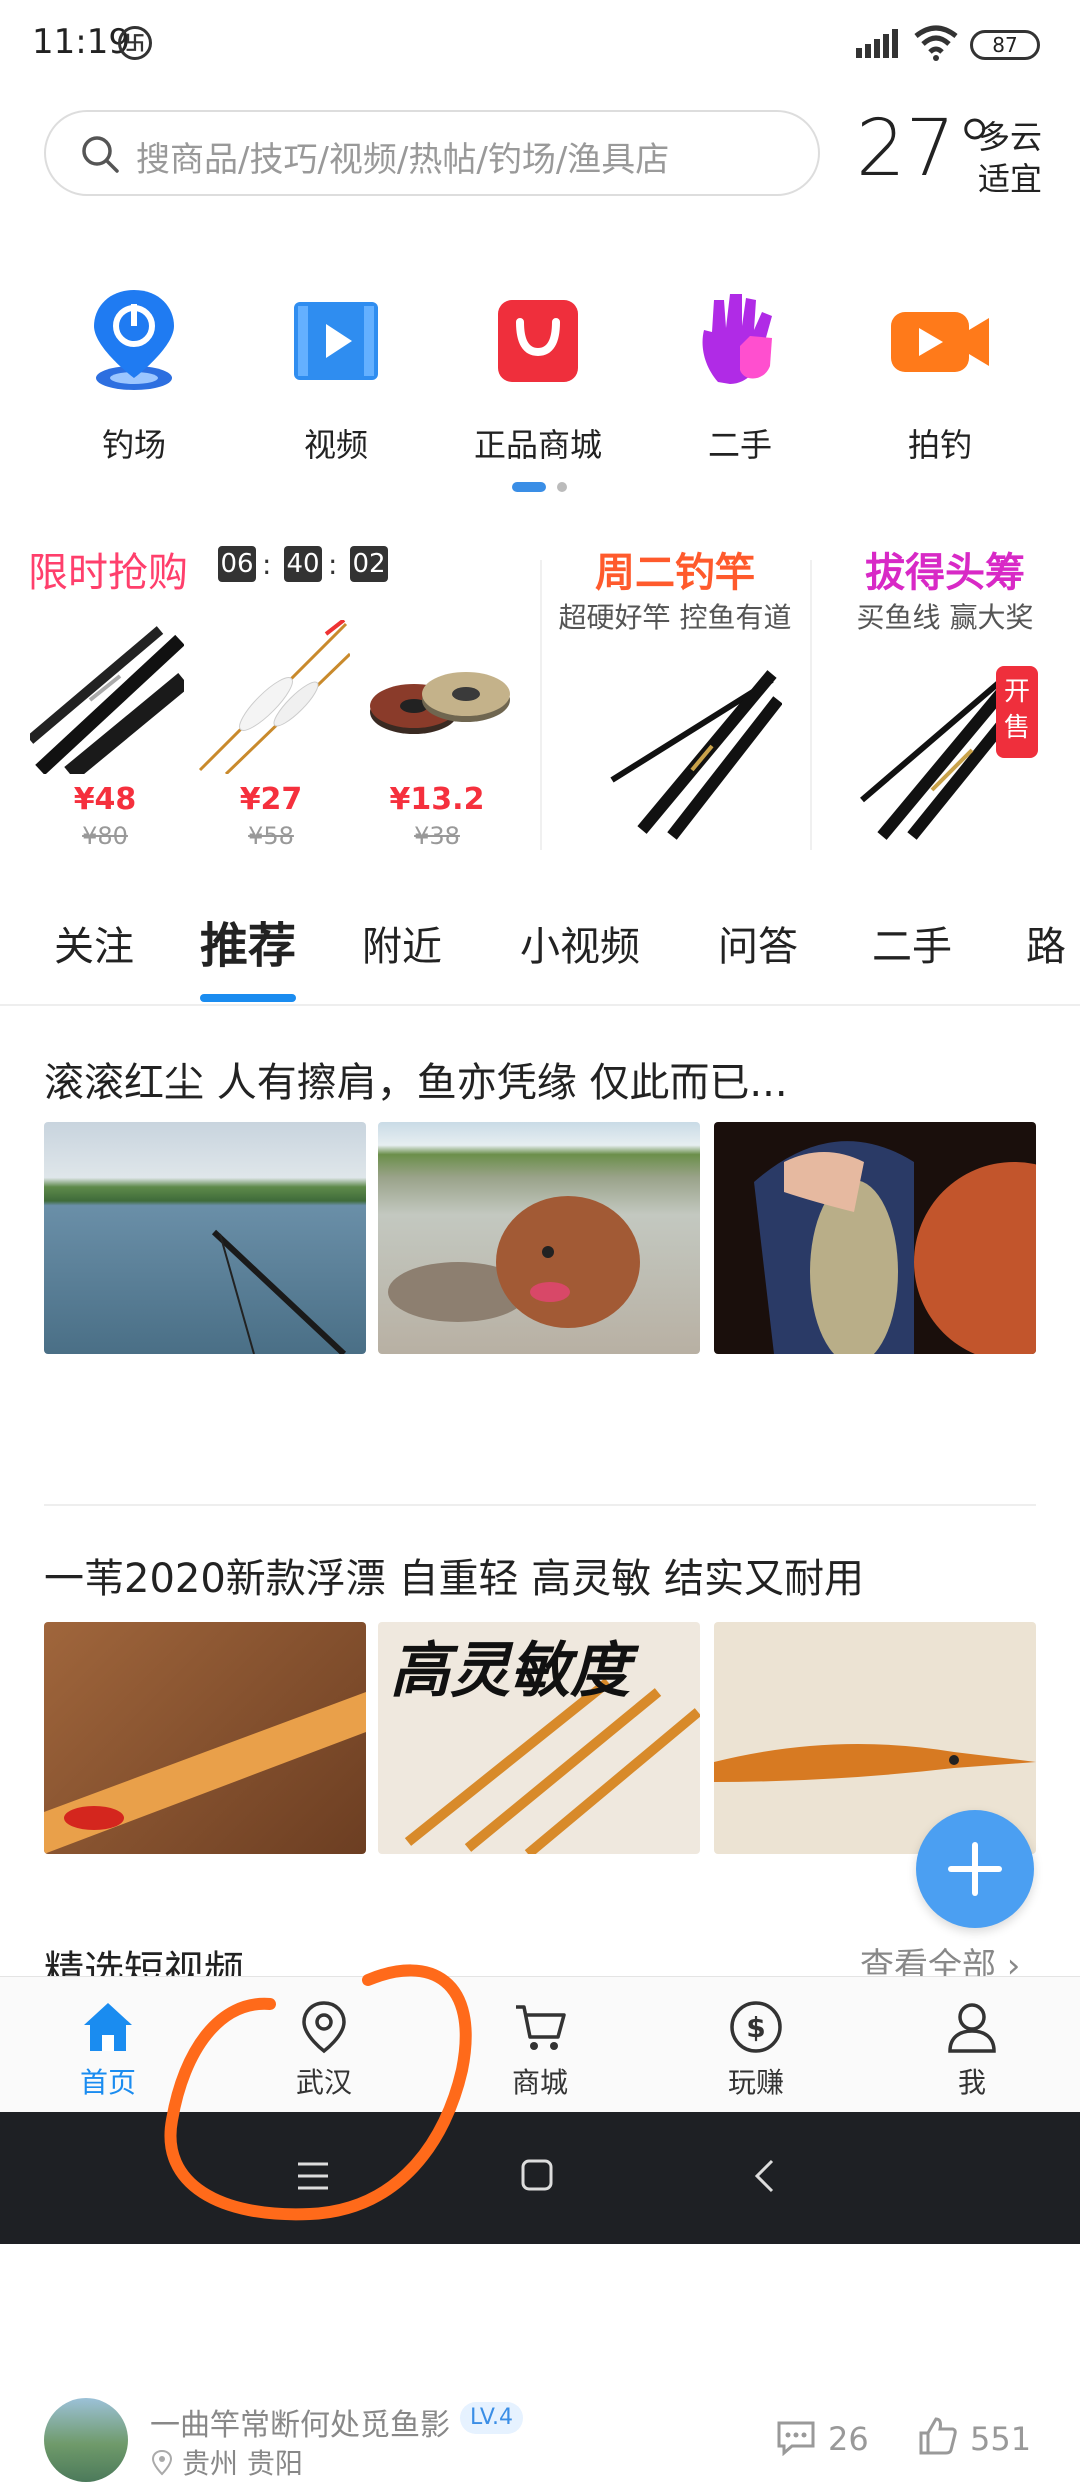 This screenshot has height=2482, width=1080. Describe the element at coordinates (972, 2028) in the screenshot. I see `user-icon` at that location.